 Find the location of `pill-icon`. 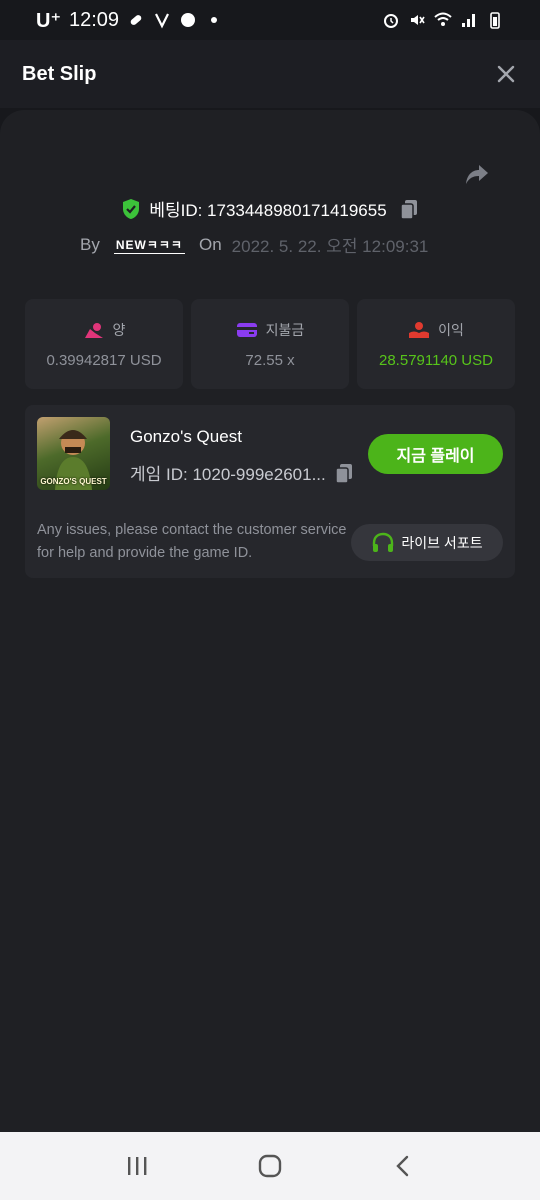

pill-icon is located at coordinates (136, 20).